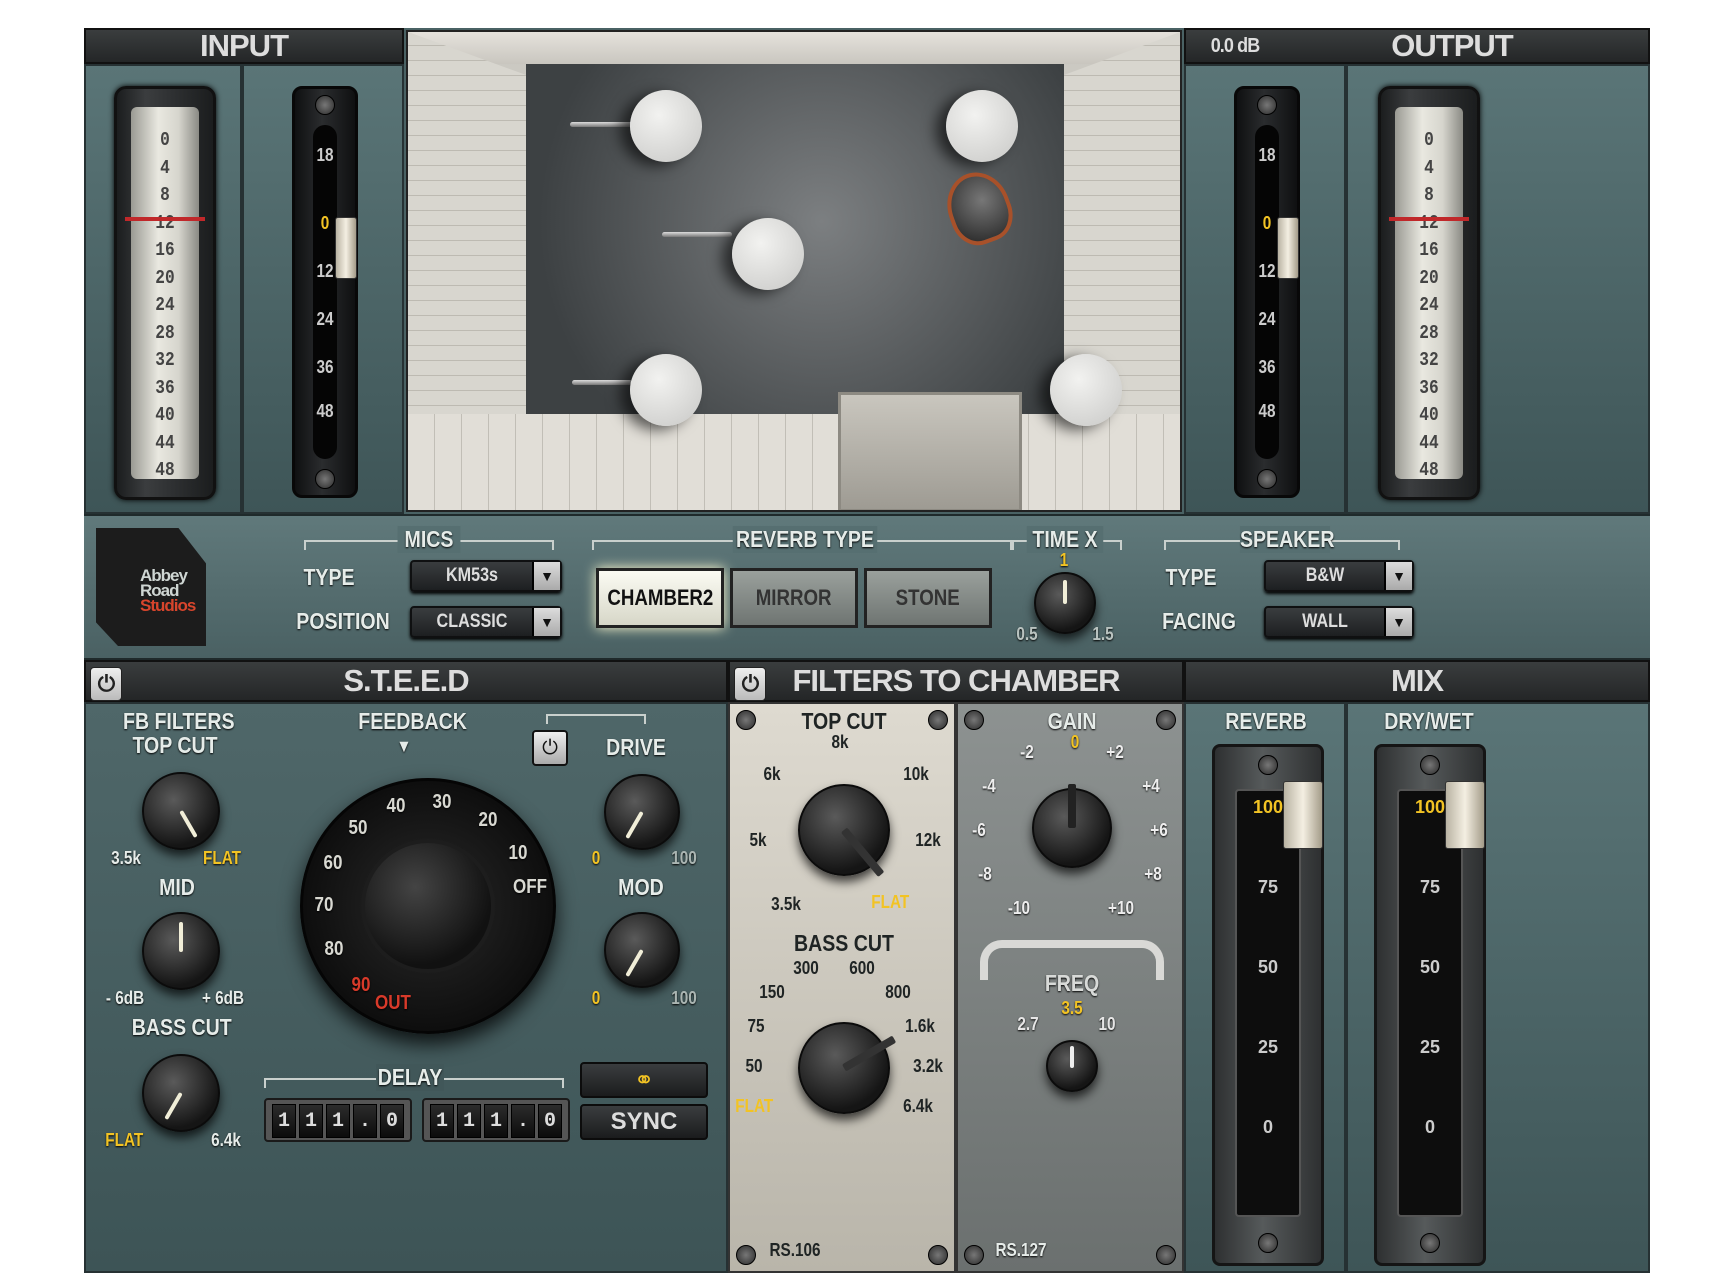 The width and height of the screenshot is (1716, 1286). I want to click on meter-tick: 36, so click(165, 387).